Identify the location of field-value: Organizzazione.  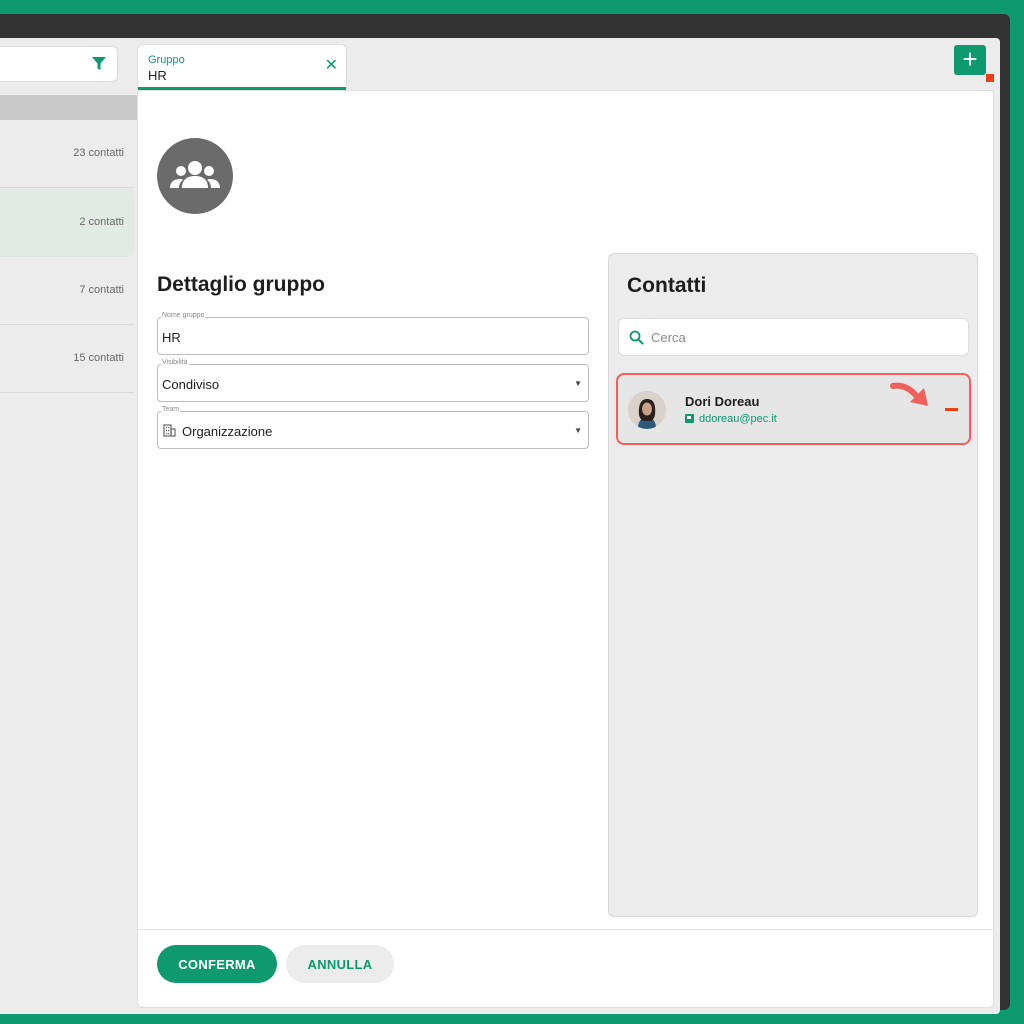
(227, 431).